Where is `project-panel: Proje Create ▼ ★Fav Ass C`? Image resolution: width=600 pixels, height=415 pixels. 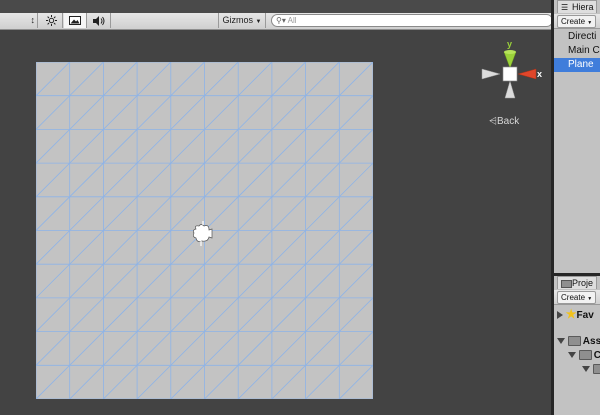 project-panel: Proje Create ▼ ★Fav Ass C is located at coordinates (577, 345).